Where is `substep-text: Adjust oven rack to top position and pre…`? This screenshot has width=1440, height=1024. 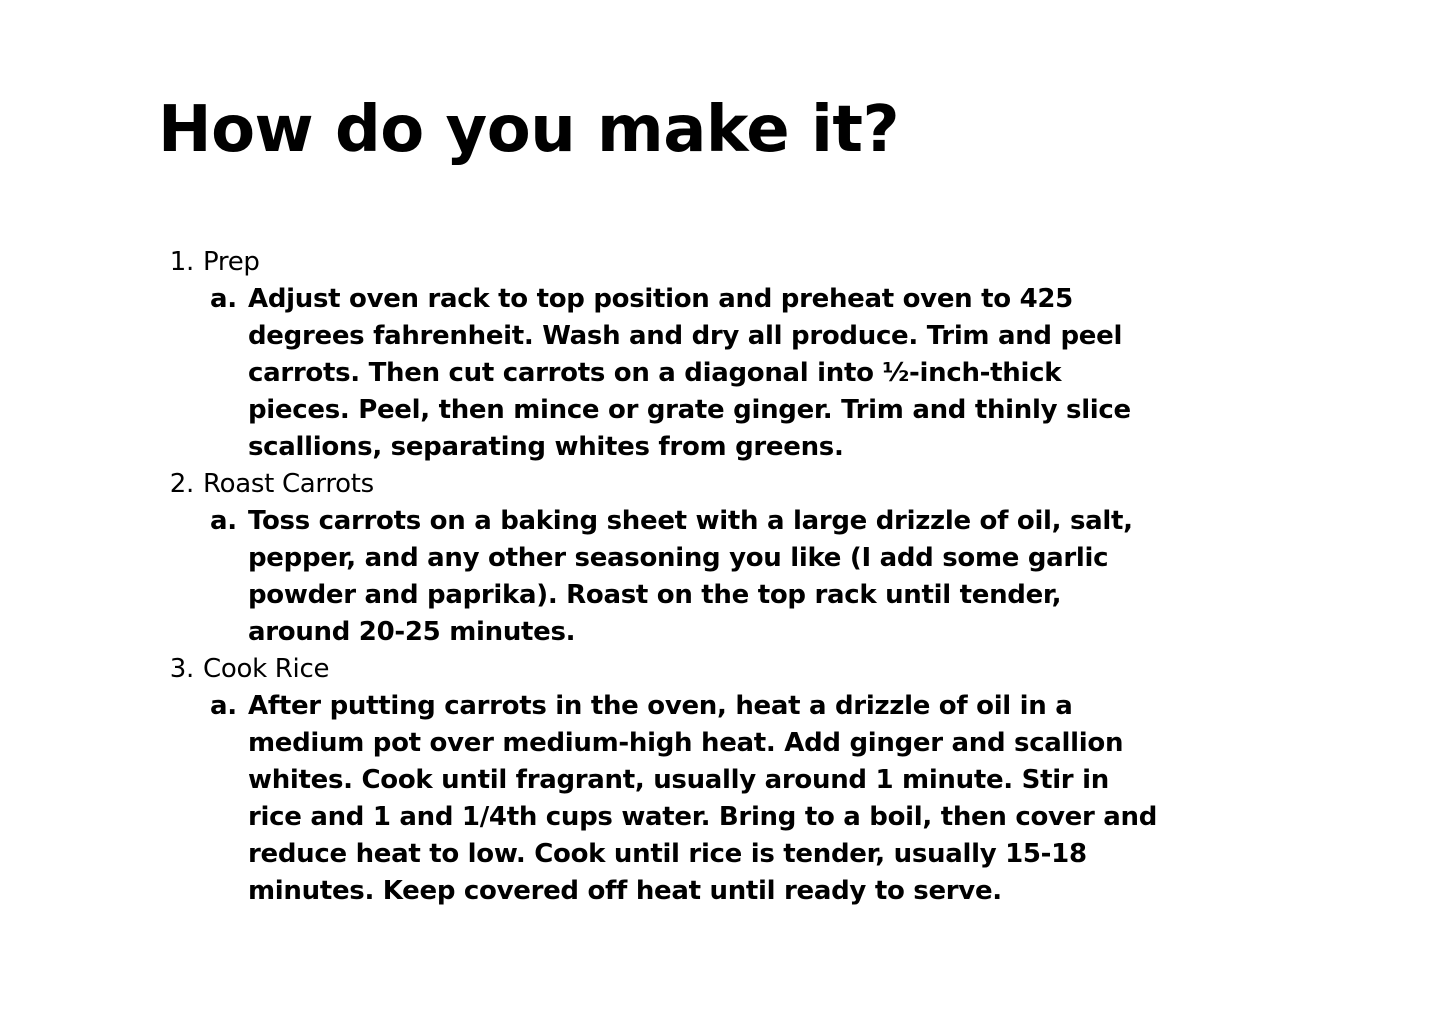 substep-text: Adjust oven rack to top position and pre… is located at coordinates (689, 373).